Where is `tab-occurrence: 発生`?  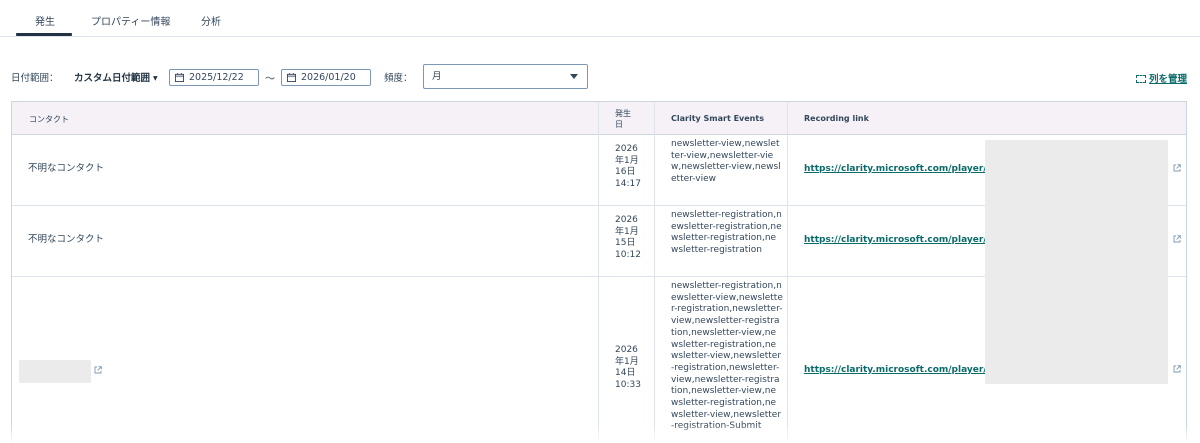 tab-occurrence: 発生 is located at coordinates (45, 20).